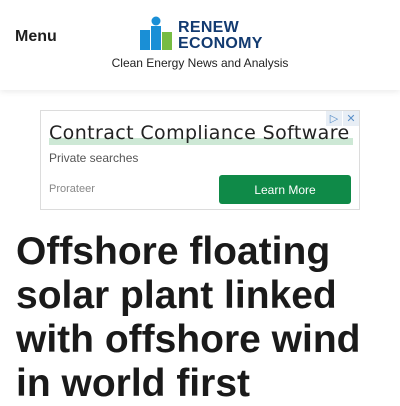 This screenshot has width=400, height=406. Describe the element at coordinates (285, 189) in the screenshot. I see `learn-more-button: Learn More` at that location.